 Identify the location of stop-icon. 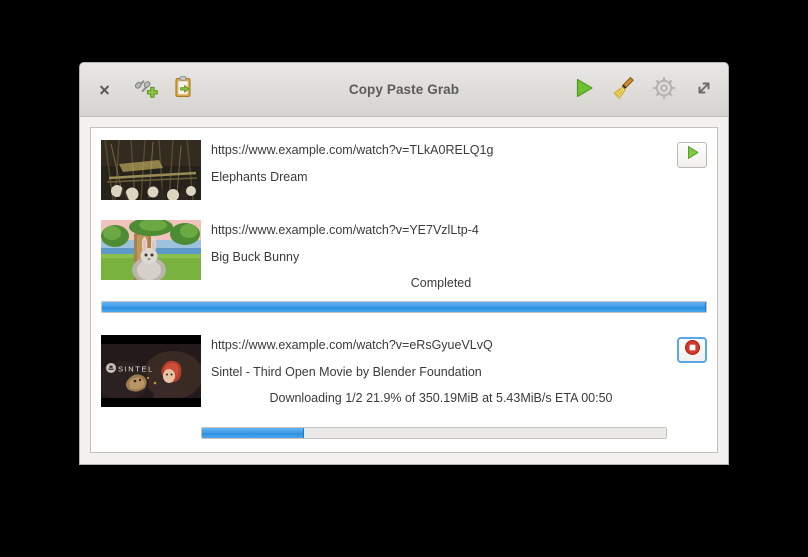
(692, 350).